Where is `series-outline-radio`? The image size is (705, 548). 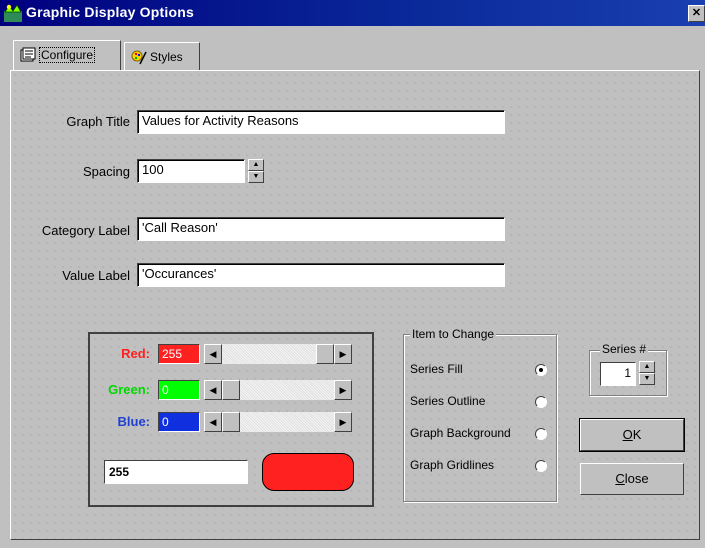
series-outline-radio is located at coordinates (541, 402).